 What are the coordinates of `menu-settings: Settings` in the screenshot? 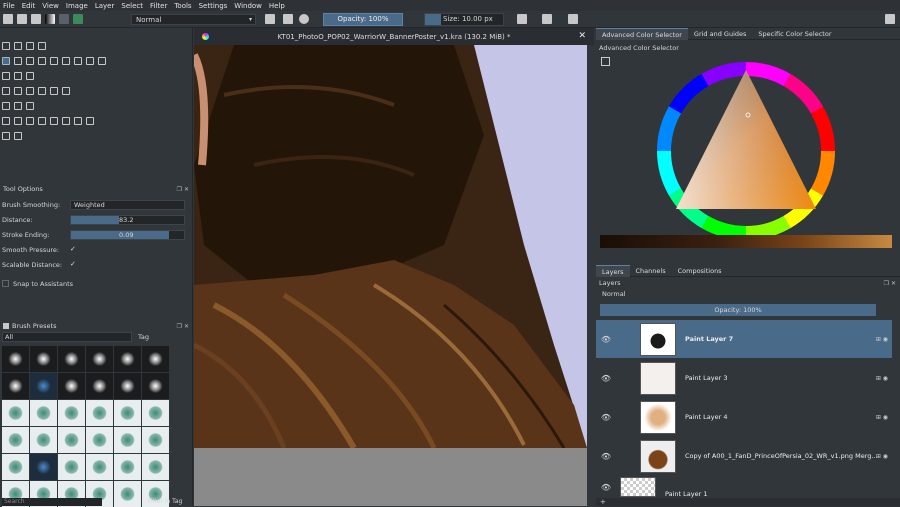 It's located at (213, 6).